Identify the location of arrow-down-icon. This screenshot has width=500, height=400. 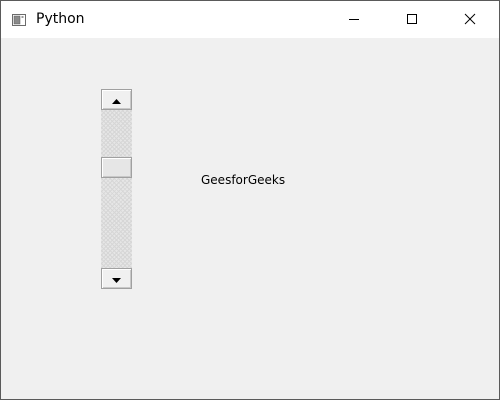
(116, 278).